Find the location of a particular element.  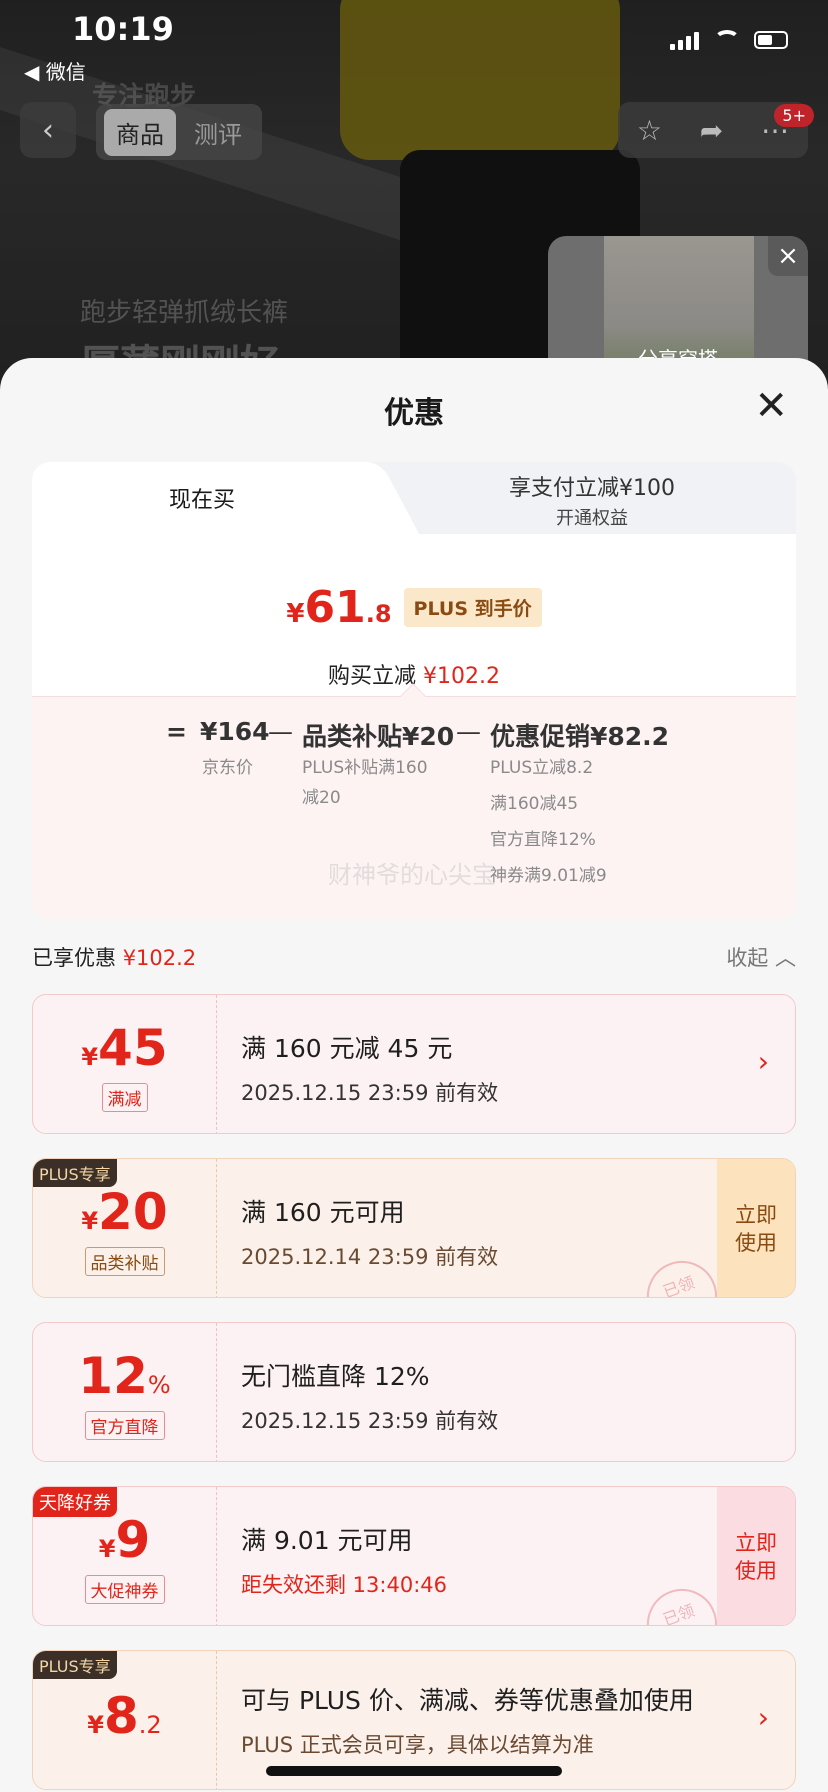

coupon-amount: 12 % is located at coordinates (124, 1376).